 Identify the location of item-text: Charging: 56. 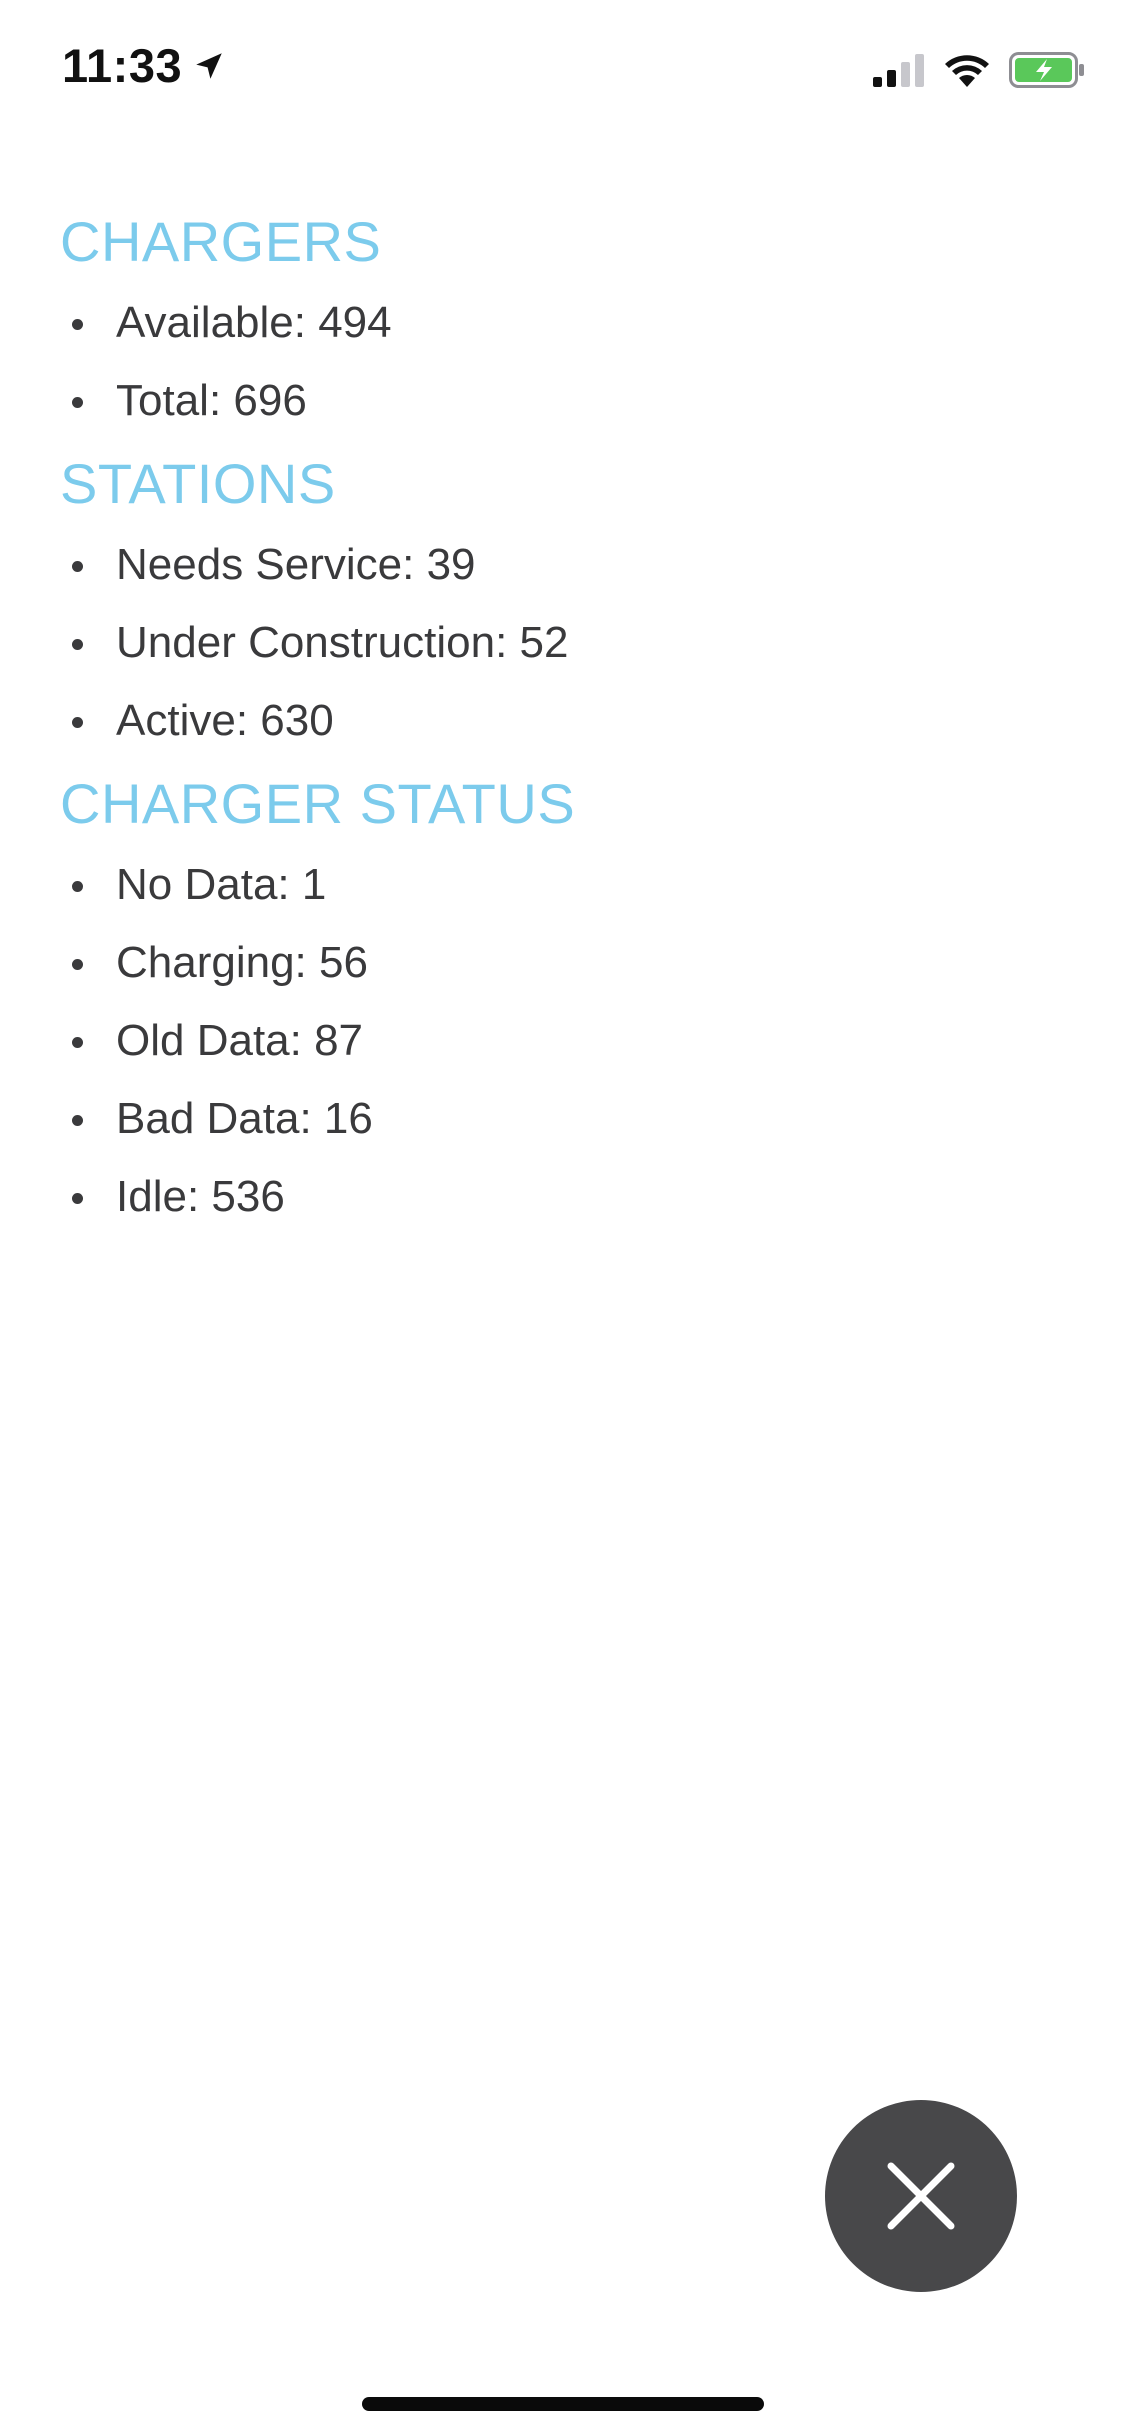
(242, 962).